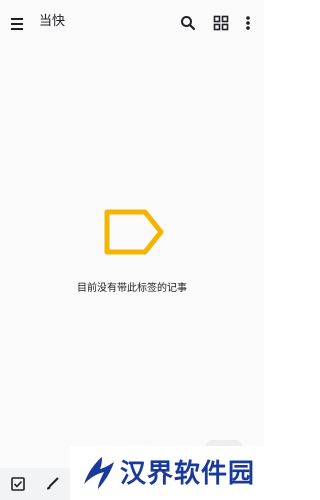  I want to click on brush-icon, so click(53, 483).